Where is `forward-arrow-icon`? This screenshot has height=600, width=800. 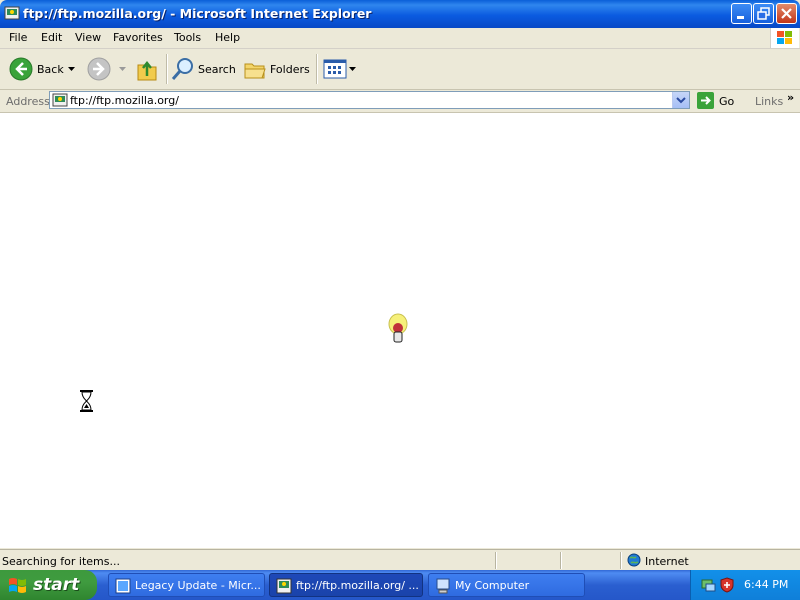
forward-arrow-icon is located at coordinates (99, 69).